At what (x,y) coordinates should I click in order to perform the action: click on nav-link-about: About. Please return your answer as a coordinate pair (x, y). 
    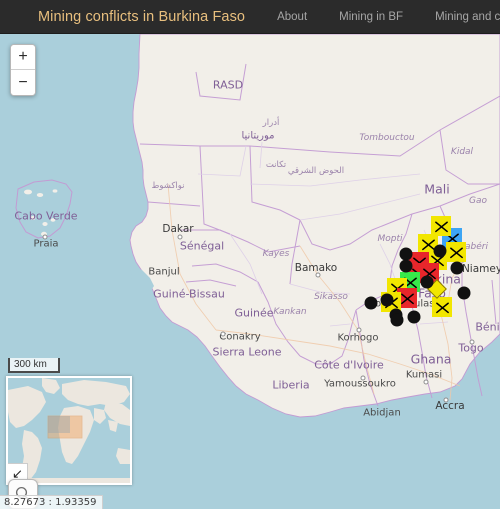
    Looking at the image, I should click on (292, 17).